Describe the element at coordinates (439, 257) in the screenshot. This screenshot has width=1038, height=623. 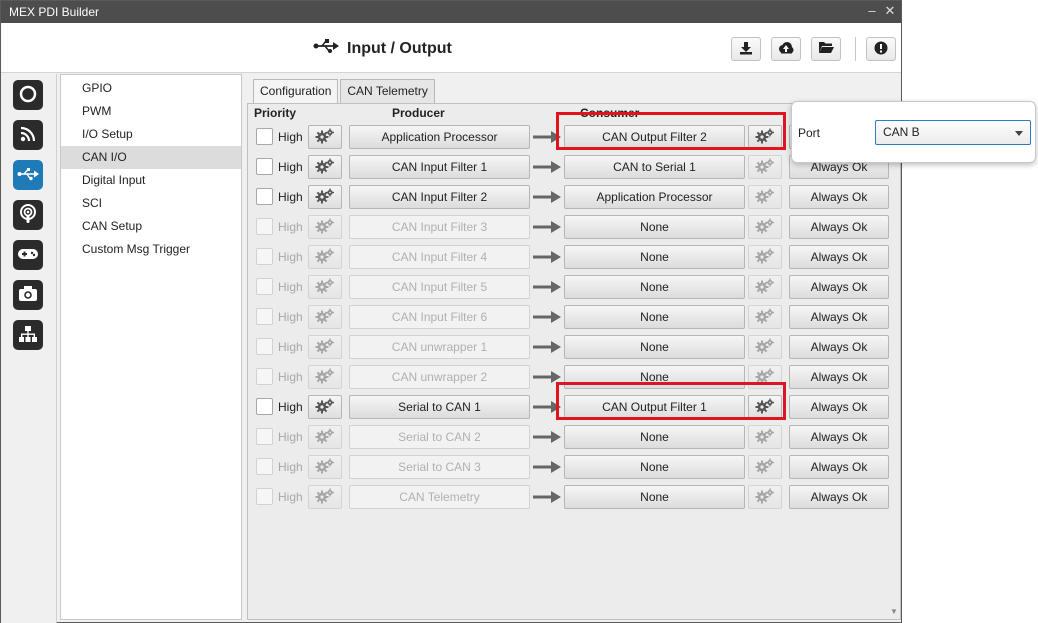
I see `producer-button: CAN Input Filter 4` at that location.